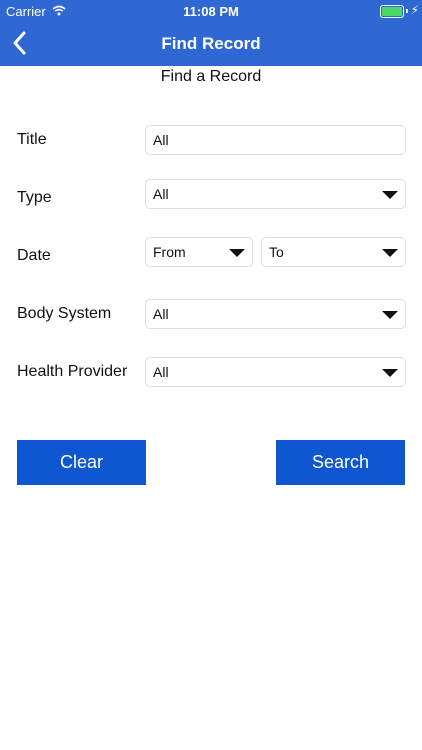 This screenshot has height=750, width=422. Describe the element at coordinates (275, 372) in the screenshot. I see `health-provider-dropdown: All` at that location.